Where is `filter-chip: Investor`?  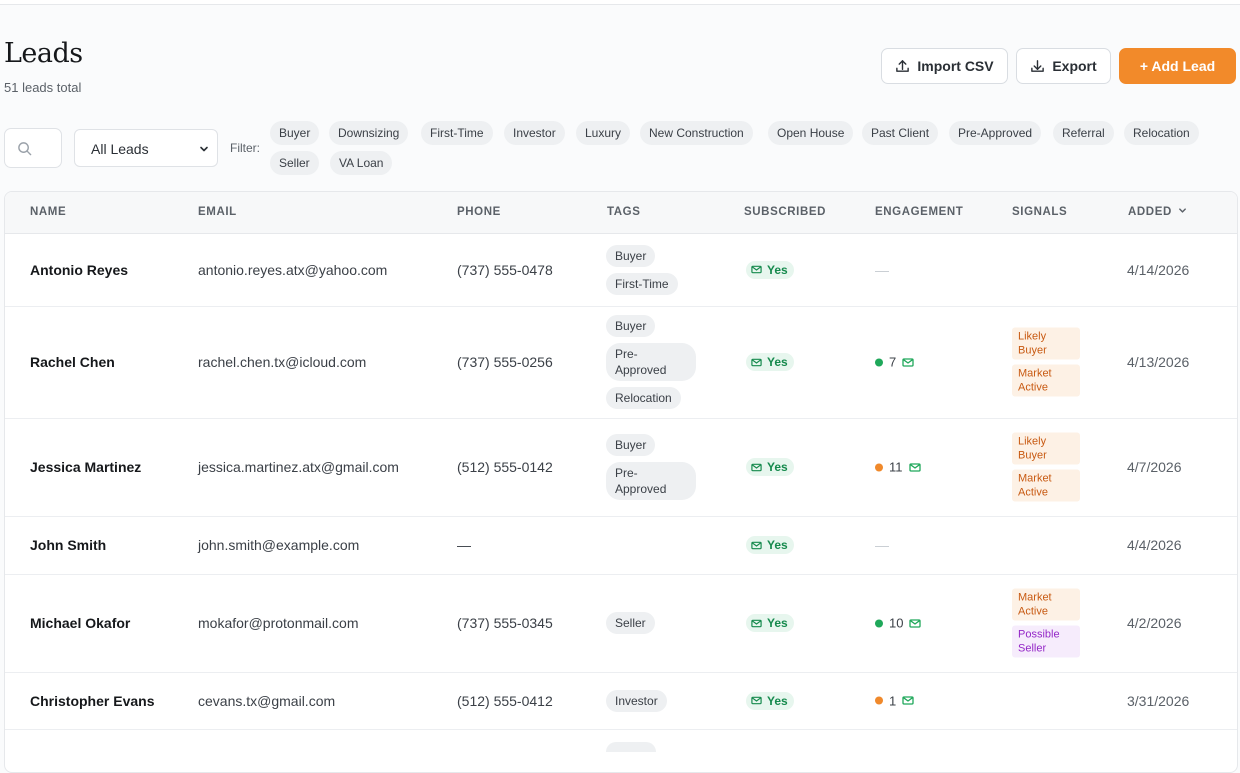 filter-chip: Investor is located at coordinates (534, 133).